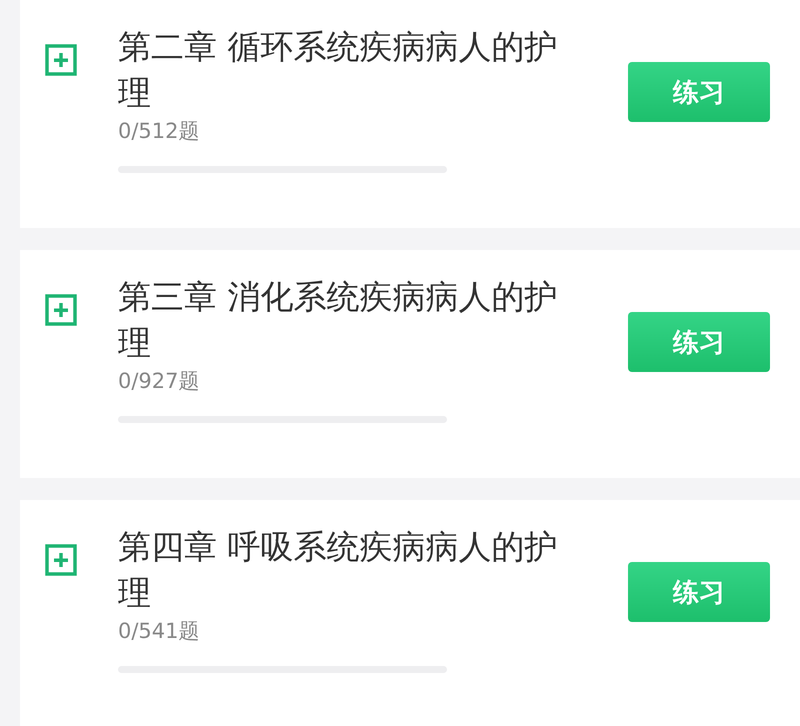  Describe the element at coordinates (159, 131) in the screenshot. I see `question-count: 0/512题` at that location.